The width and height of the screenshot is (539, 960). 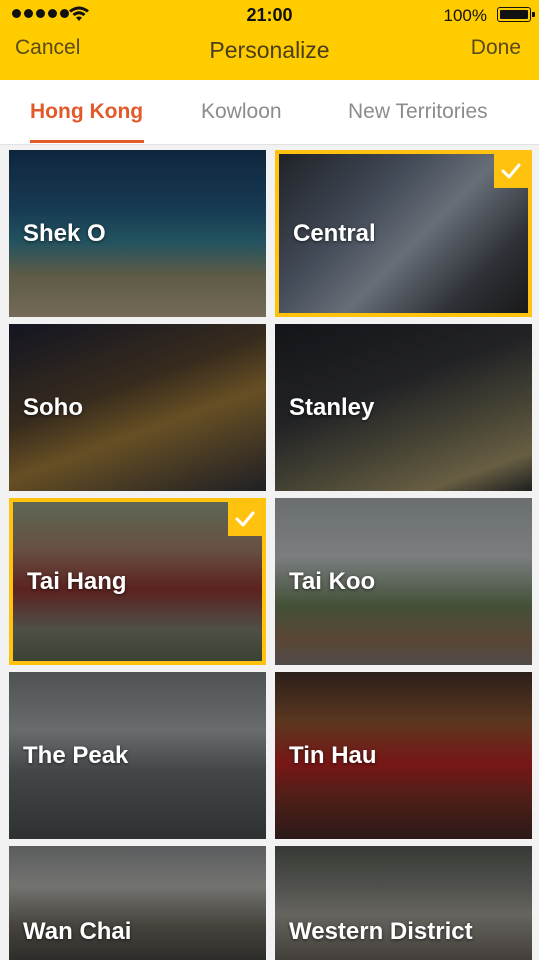 I want to click on district-tile-wan-chai: Wan Chai, so click(x=137, y=903).